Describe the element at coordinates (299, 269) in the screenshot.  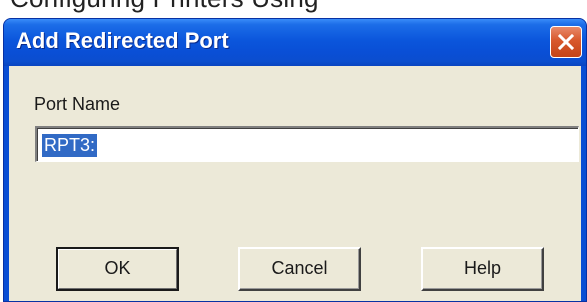
I see `cancel-button: Cancel` at that location.